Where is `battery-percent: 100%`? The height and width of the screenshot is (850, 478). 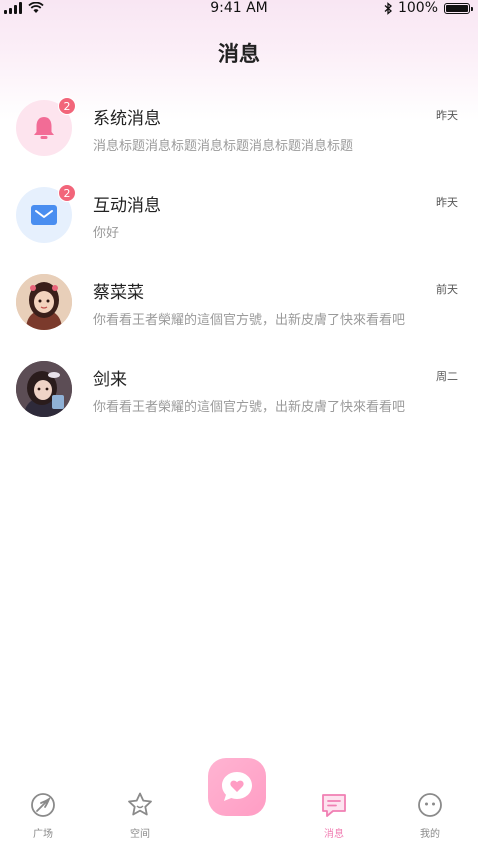
battery-percent: 100% is located at coordinates (417, 8).